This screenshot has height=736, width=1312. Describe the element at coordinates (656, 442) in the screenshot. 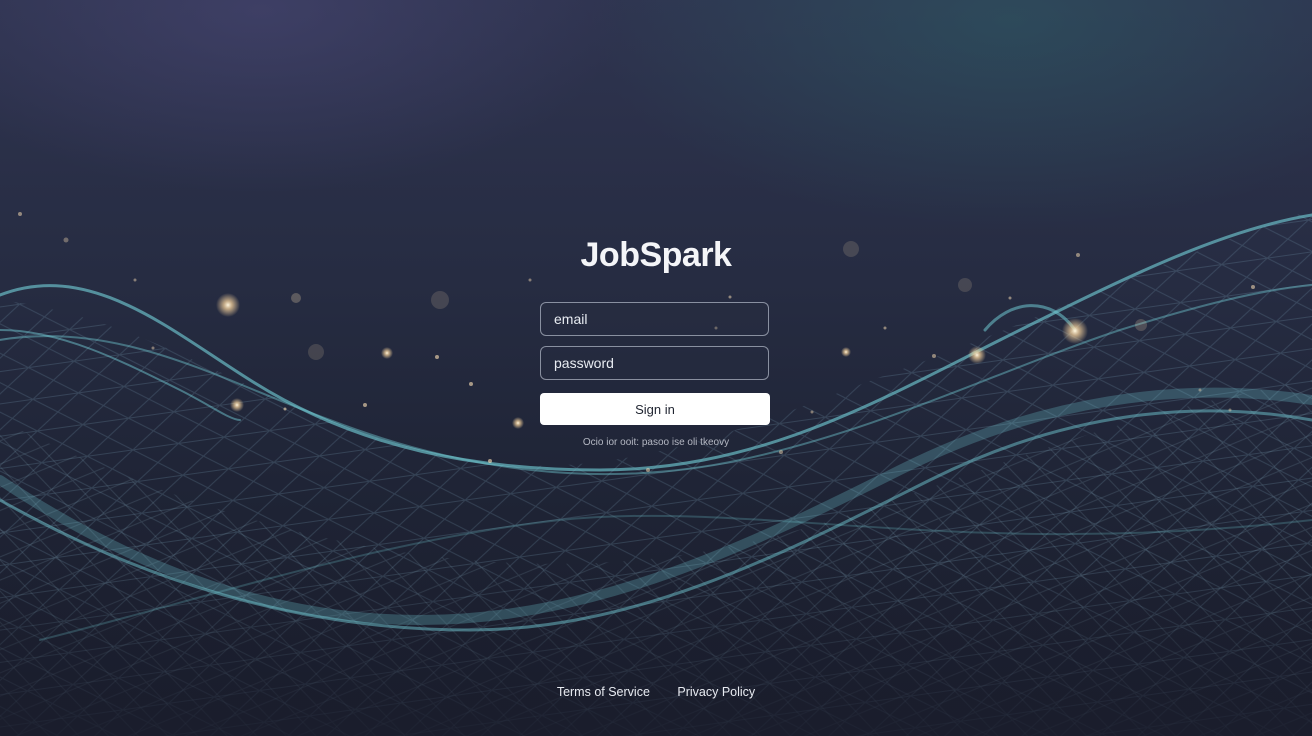

I see `forgot-password-link: Ocio ior ooit: pasoo ise oli tkeovy` at that location.